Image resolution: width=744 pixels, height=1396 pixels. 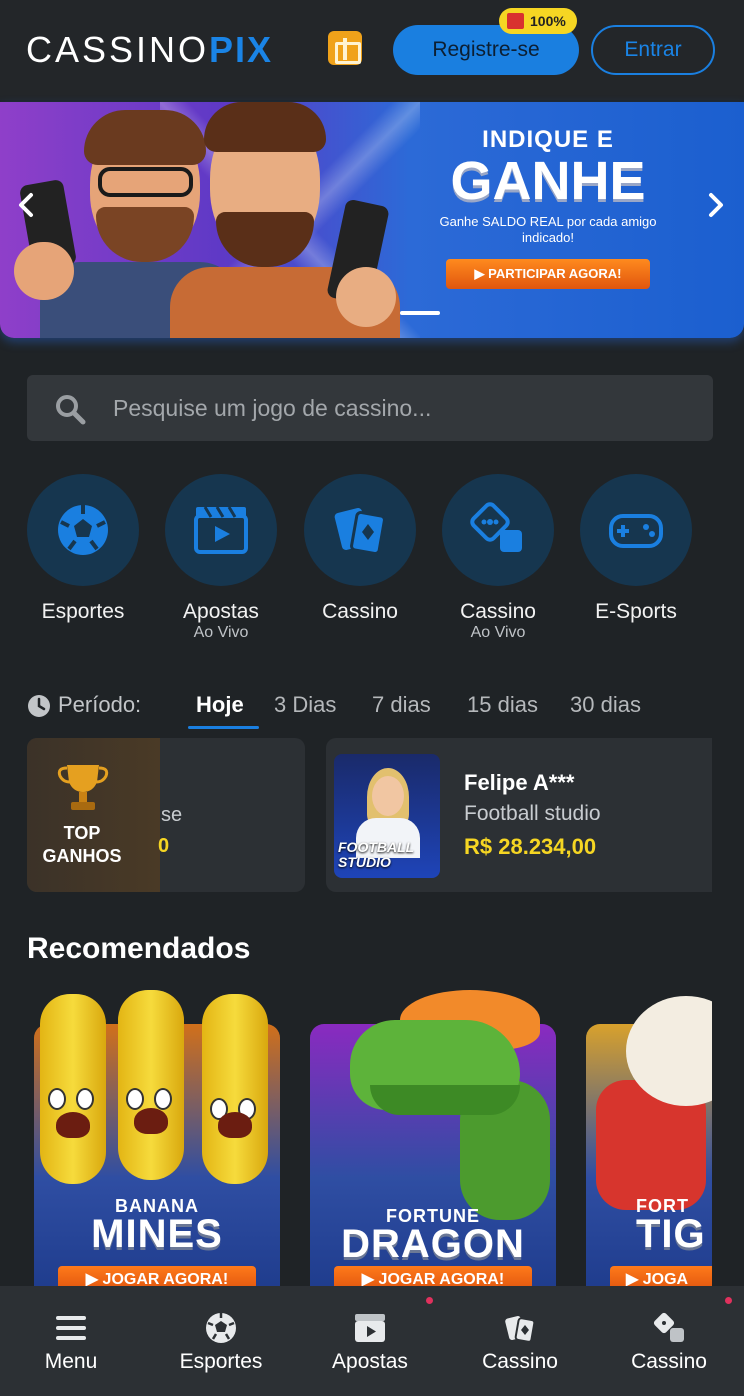 What do you see at coordinates (433, 1140) in the screenshot?
I see `game-card-fortune-dragon: FORTUNE DRAGON ▶ JOGAR AGORA!` at bounding box center [433, 1140].